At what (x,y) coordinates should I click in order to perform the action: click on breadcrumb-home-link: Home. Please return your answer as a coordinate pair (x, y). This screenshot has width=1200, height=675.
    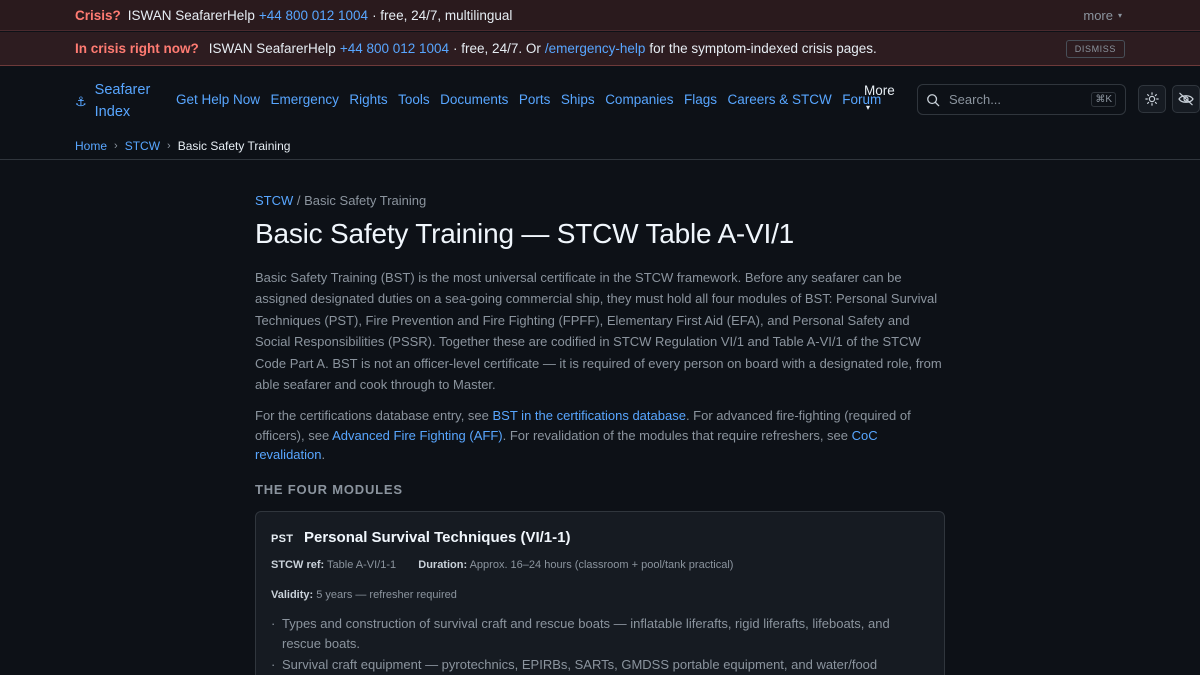
    Looking at the image, I should click on (91, 146).